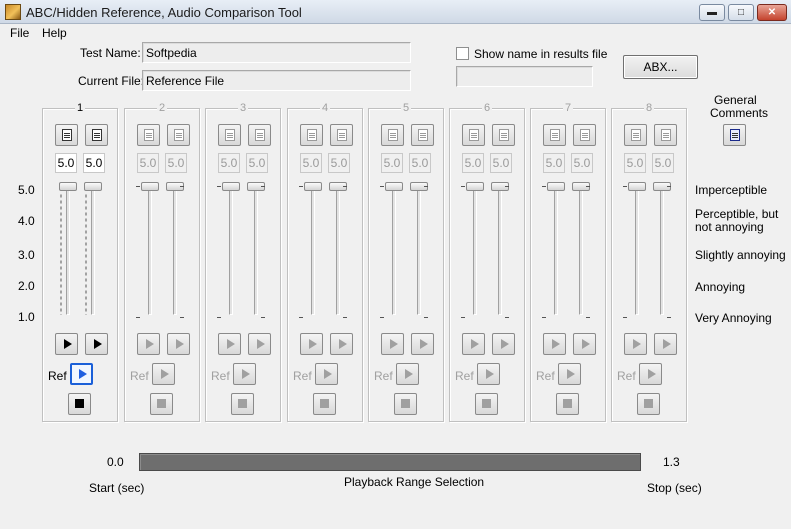 The height and width of the screenshot is (529, 791). What do you see at coordinates (772, 12) in the screenshot?
I see `close-button: ✕` at bounding box center [772, 12].